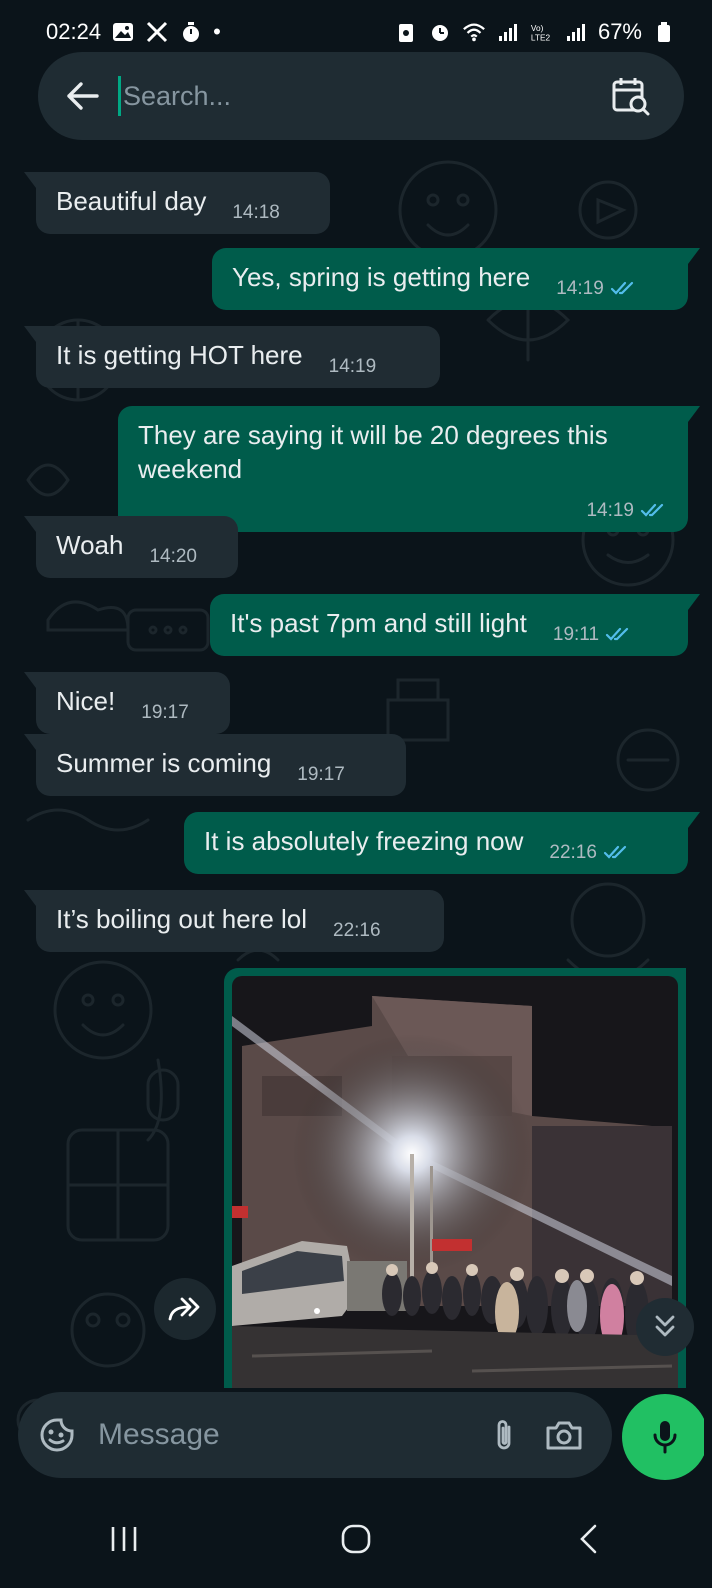  I want to click on camera-button, so click(564, 1435).